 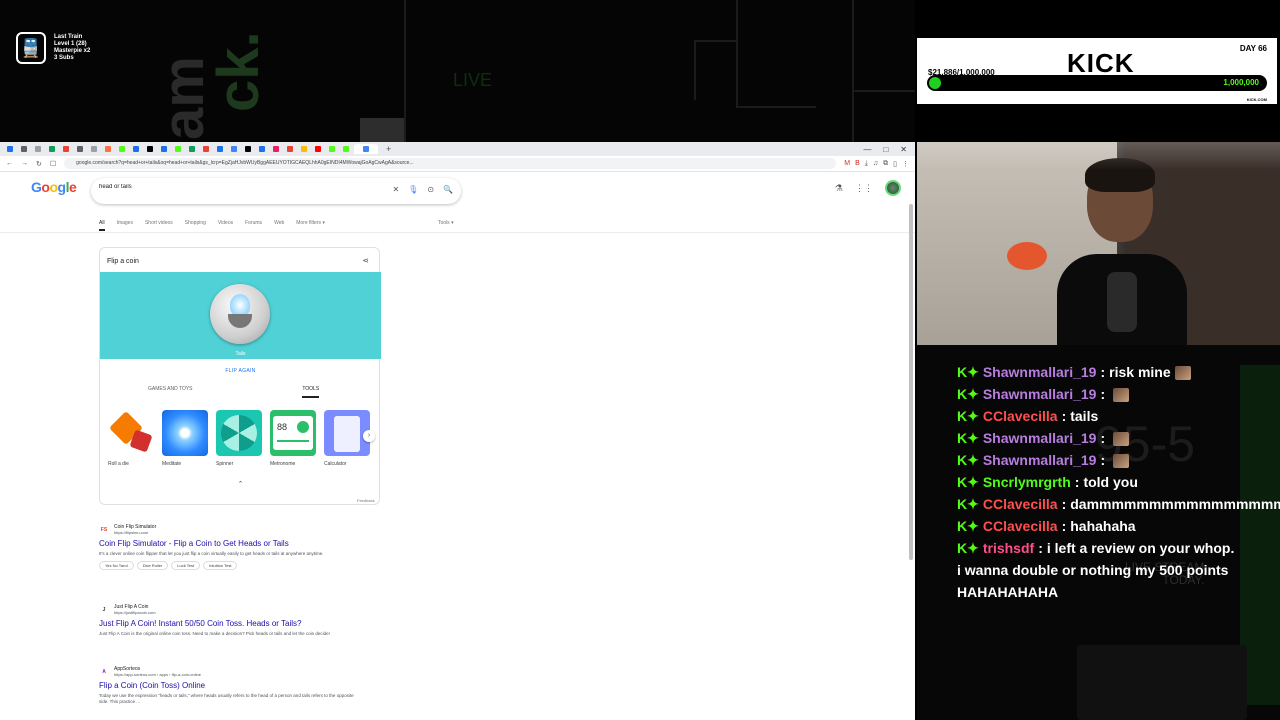 What do you see at coordinates (195, 225) in the screenshot?
I see `tab-shopping: Shopping` at bounding box center [195, 225].